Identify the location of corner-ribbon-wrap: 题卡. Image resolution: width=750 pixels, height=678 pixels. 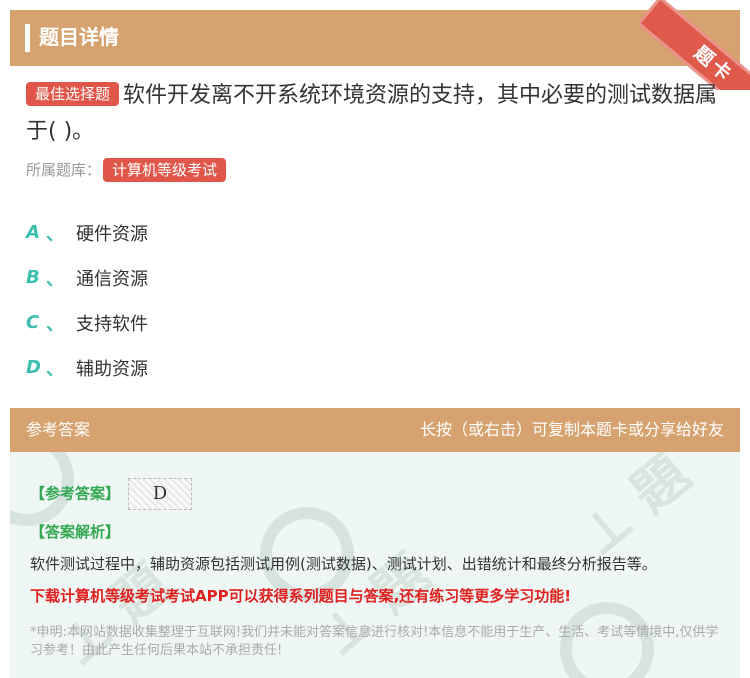
(695, 45).